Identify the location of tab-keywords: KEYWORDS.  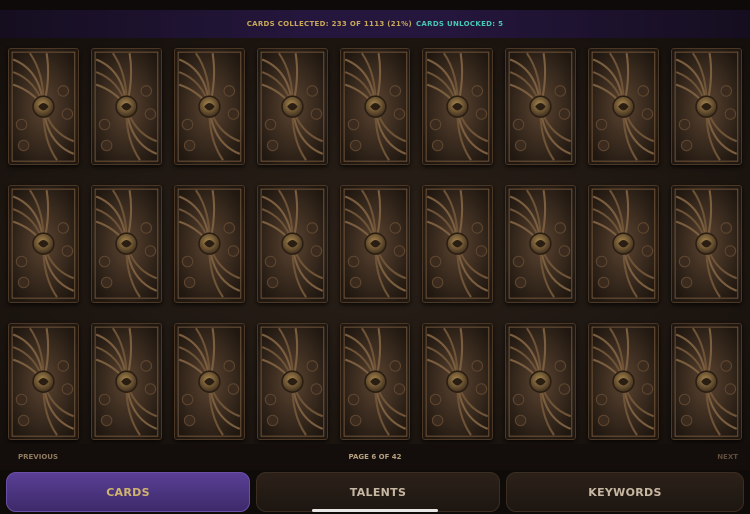
(625, 492).